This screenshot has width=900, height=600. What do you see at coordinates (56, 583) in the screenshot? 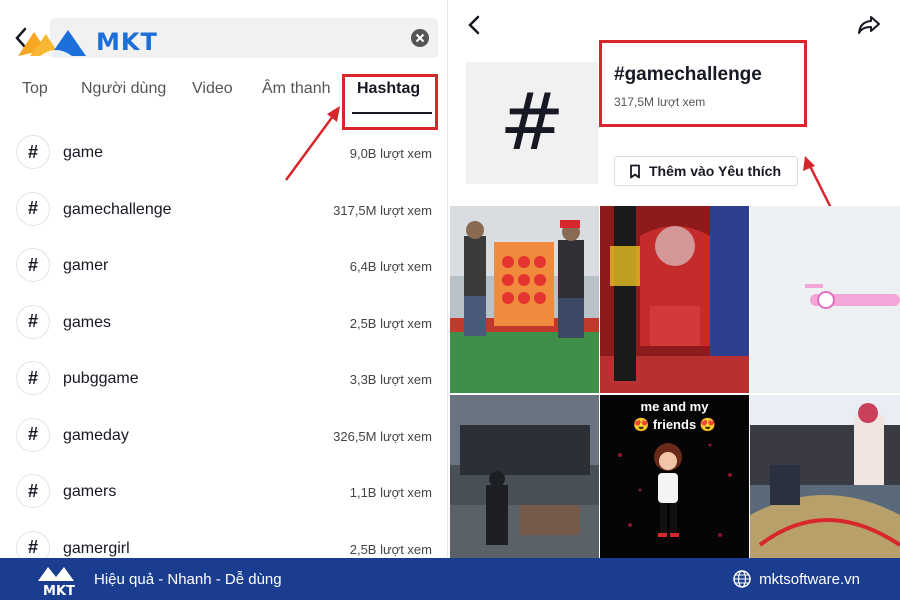
I see `mkt-footer-logo-icon: MKT` at bounding box center [56, 583].